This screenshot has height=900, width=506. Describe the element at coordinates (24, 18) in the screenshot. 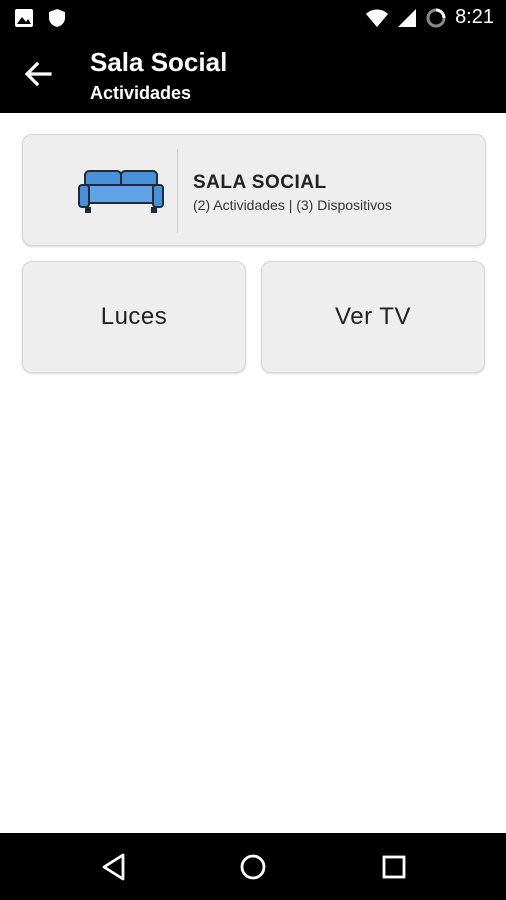

I see `image-icon` at that location.